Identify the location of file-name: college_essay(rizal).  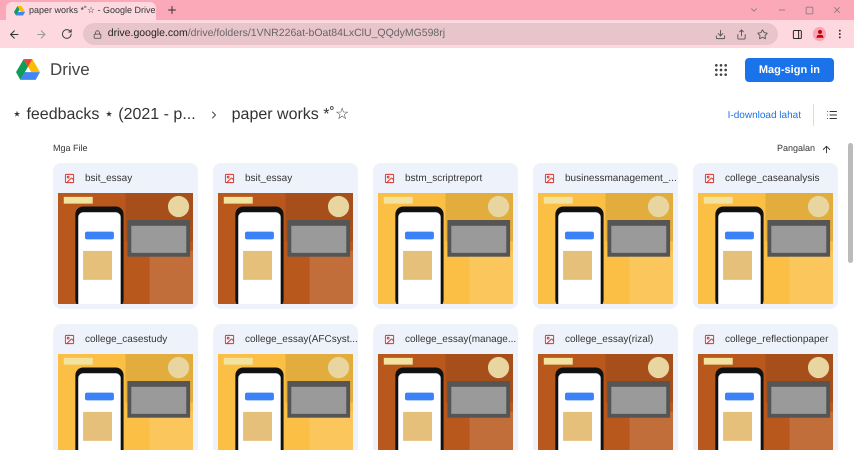
(609, 339).